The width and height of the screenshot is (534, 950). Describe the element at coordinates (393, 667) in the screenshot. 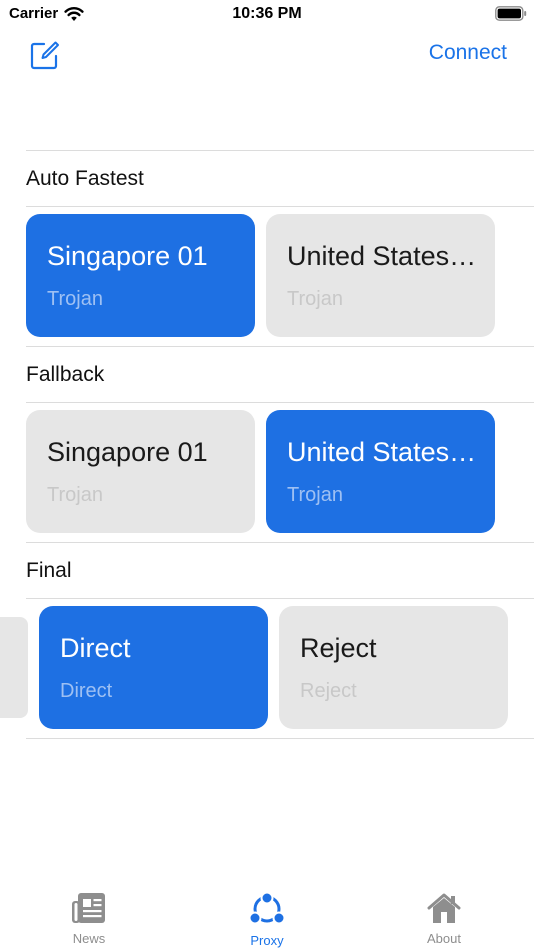

I see `proxy-card-reject: Reject Reject` at that location.